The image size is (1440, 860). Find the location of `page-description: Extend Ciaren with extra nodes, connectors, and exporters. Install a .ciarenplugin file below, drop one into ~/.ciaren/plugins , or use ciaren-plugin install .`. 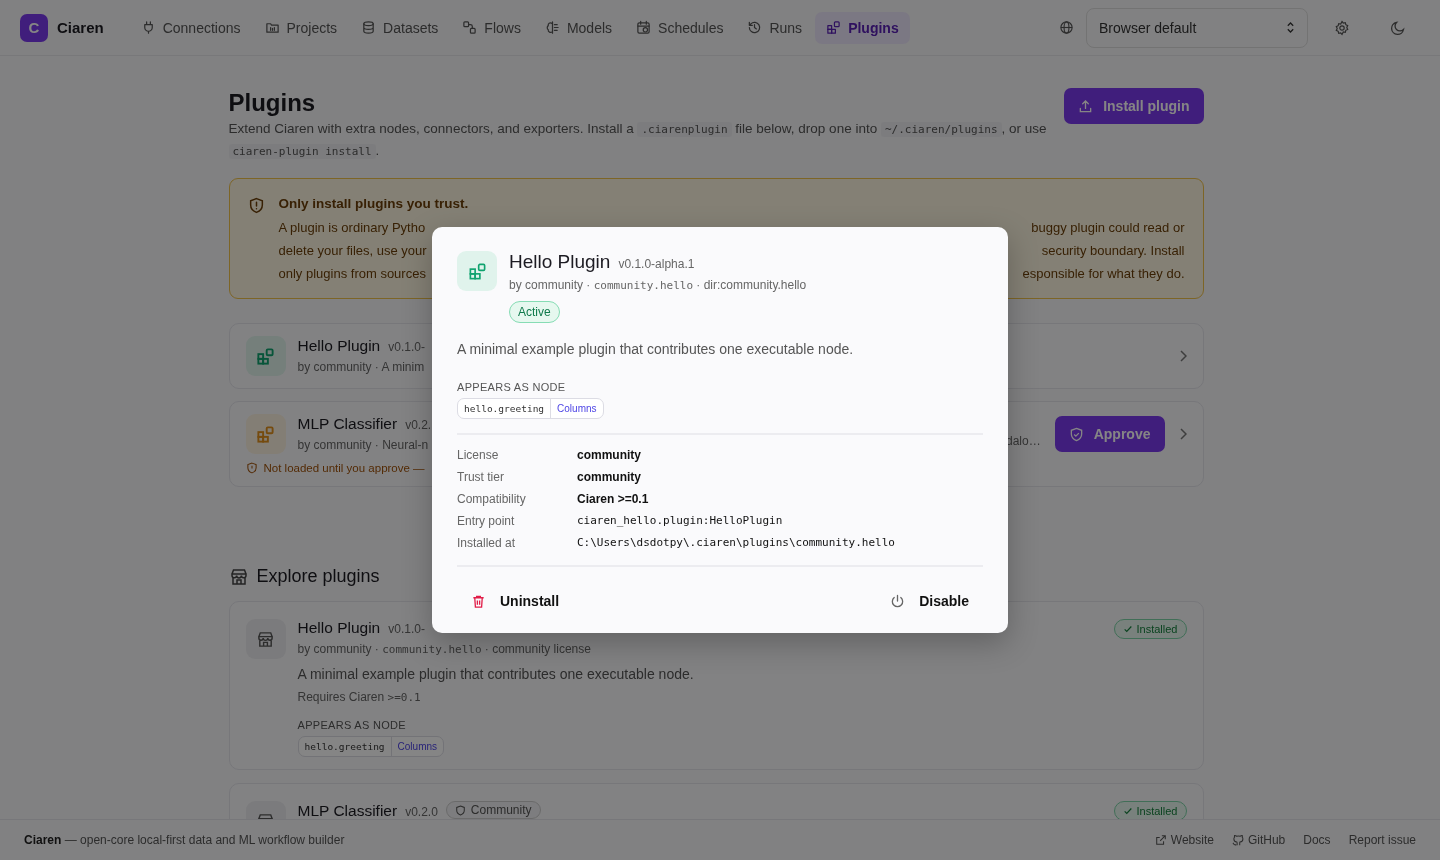

page-description: Extend Ciaren with extra nodes, connectors, and exporters. Install a .ciarenplugin file below, drop one into ~/.ciaren/plugins , or use ciaren-plugin install . is located at coordinates (638, 140).